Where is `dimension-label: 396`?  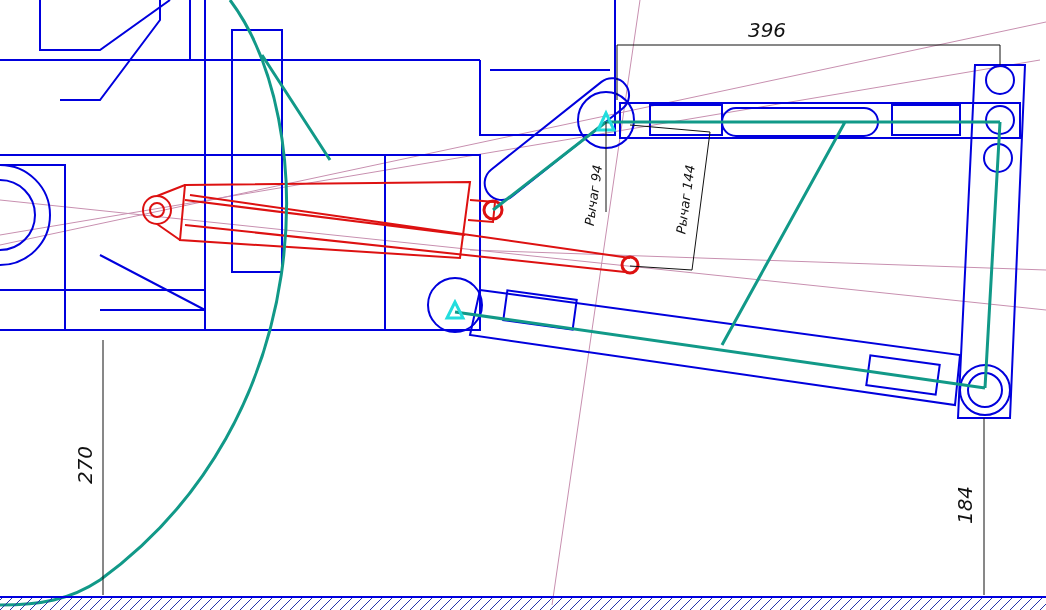 dimension-label: 396 is located at coordinates (767, 30).